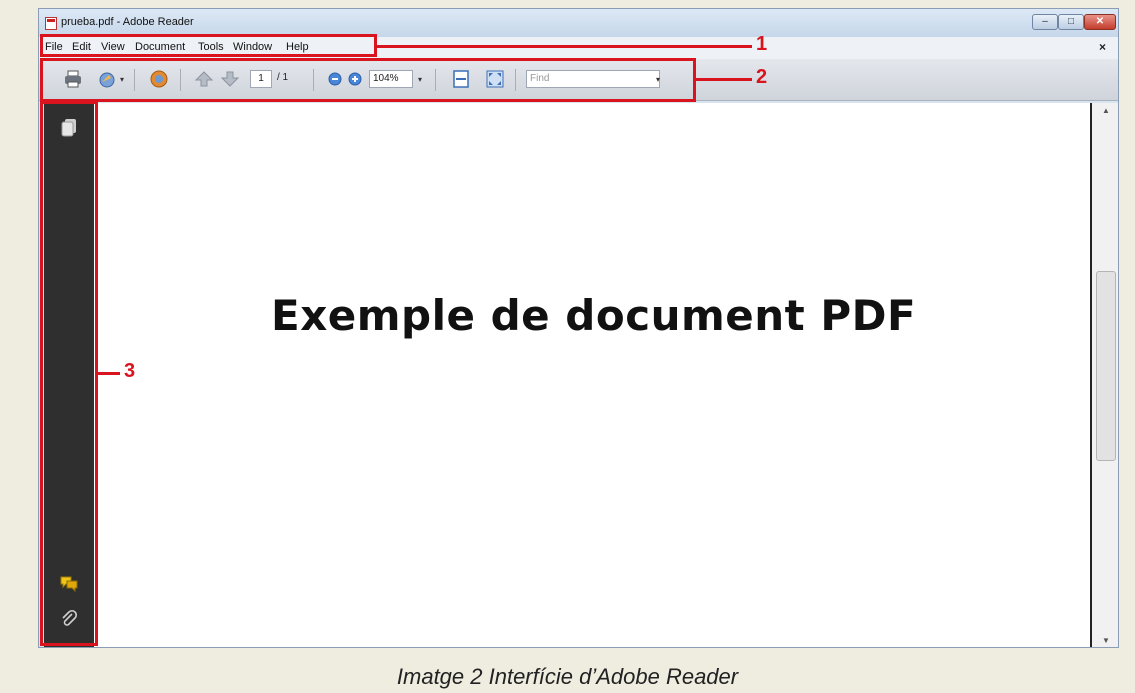  Describe the element at coordinates (1106, 366) in the screenshot. I see `scroll-thumb` at that location.